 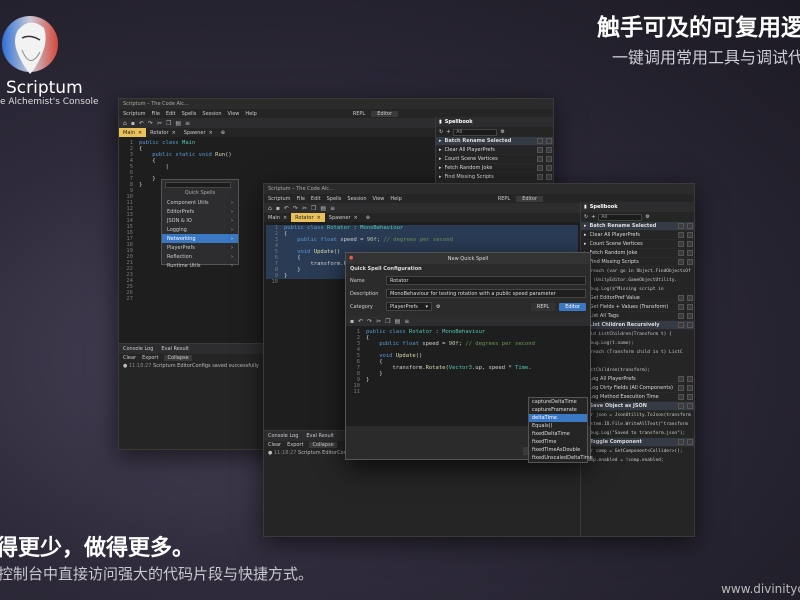 I want to click on spellbook-item: ▸Save Object as JSON, so click(x=637, y=406).